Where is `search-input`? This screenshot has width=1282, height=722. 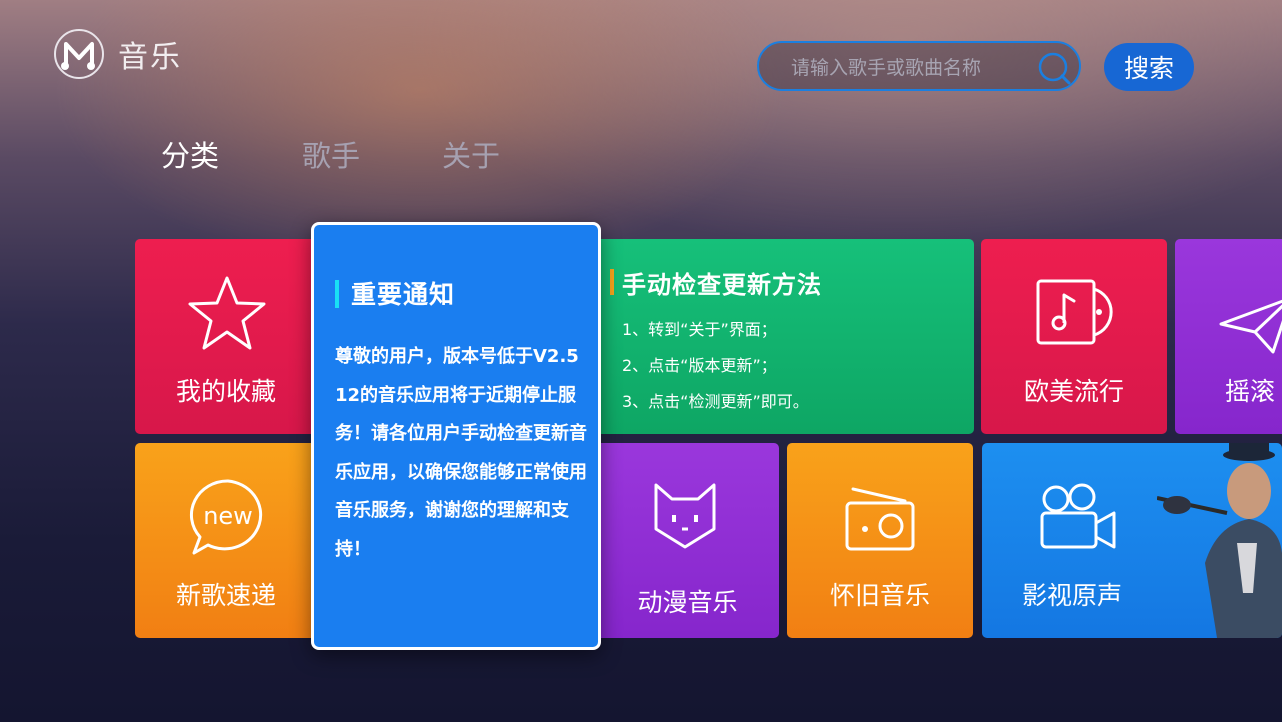 search-input is located at coordinates (906, 68).